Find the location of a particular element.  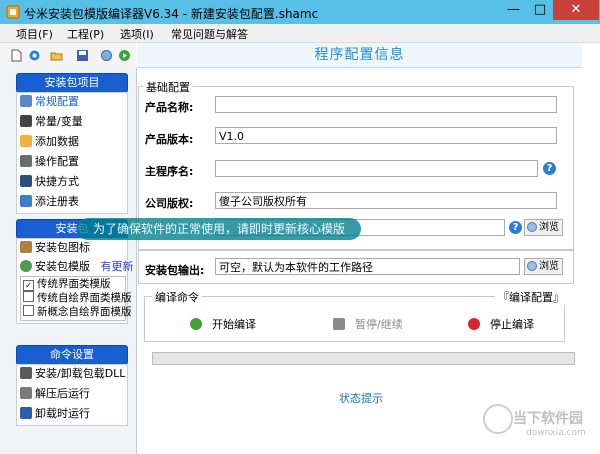

constants-icon is located at coordinates (26, 121).